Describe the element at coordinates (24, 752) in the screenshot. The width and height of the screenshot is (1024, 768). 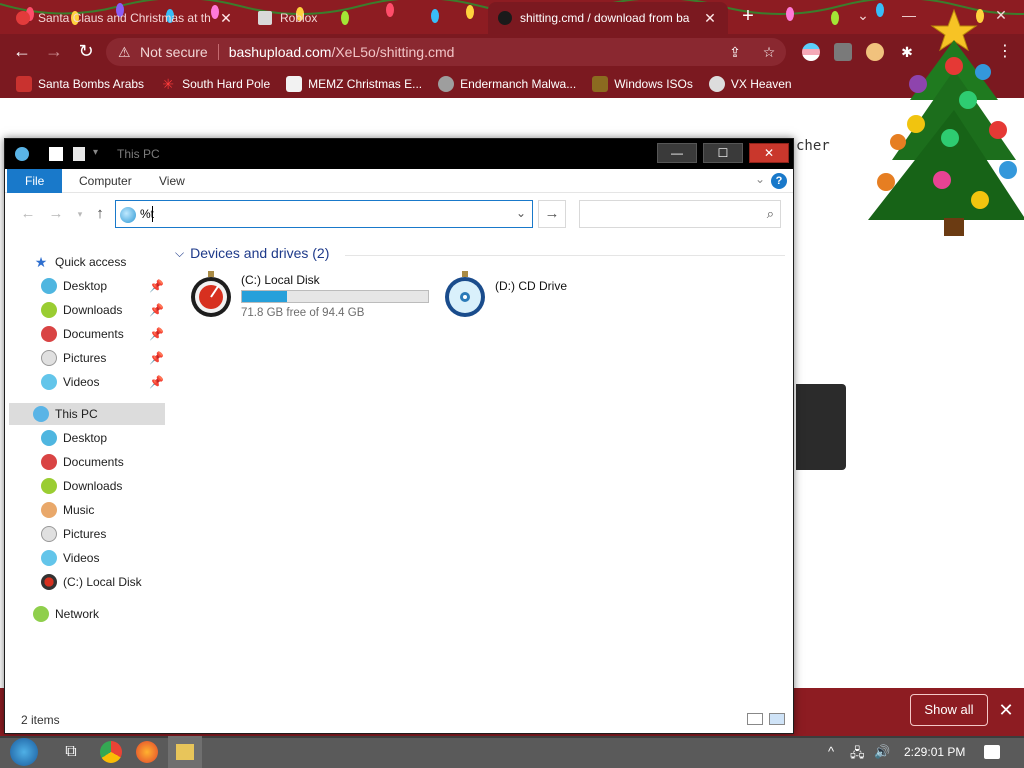
I see `start-button-icon` at that location.